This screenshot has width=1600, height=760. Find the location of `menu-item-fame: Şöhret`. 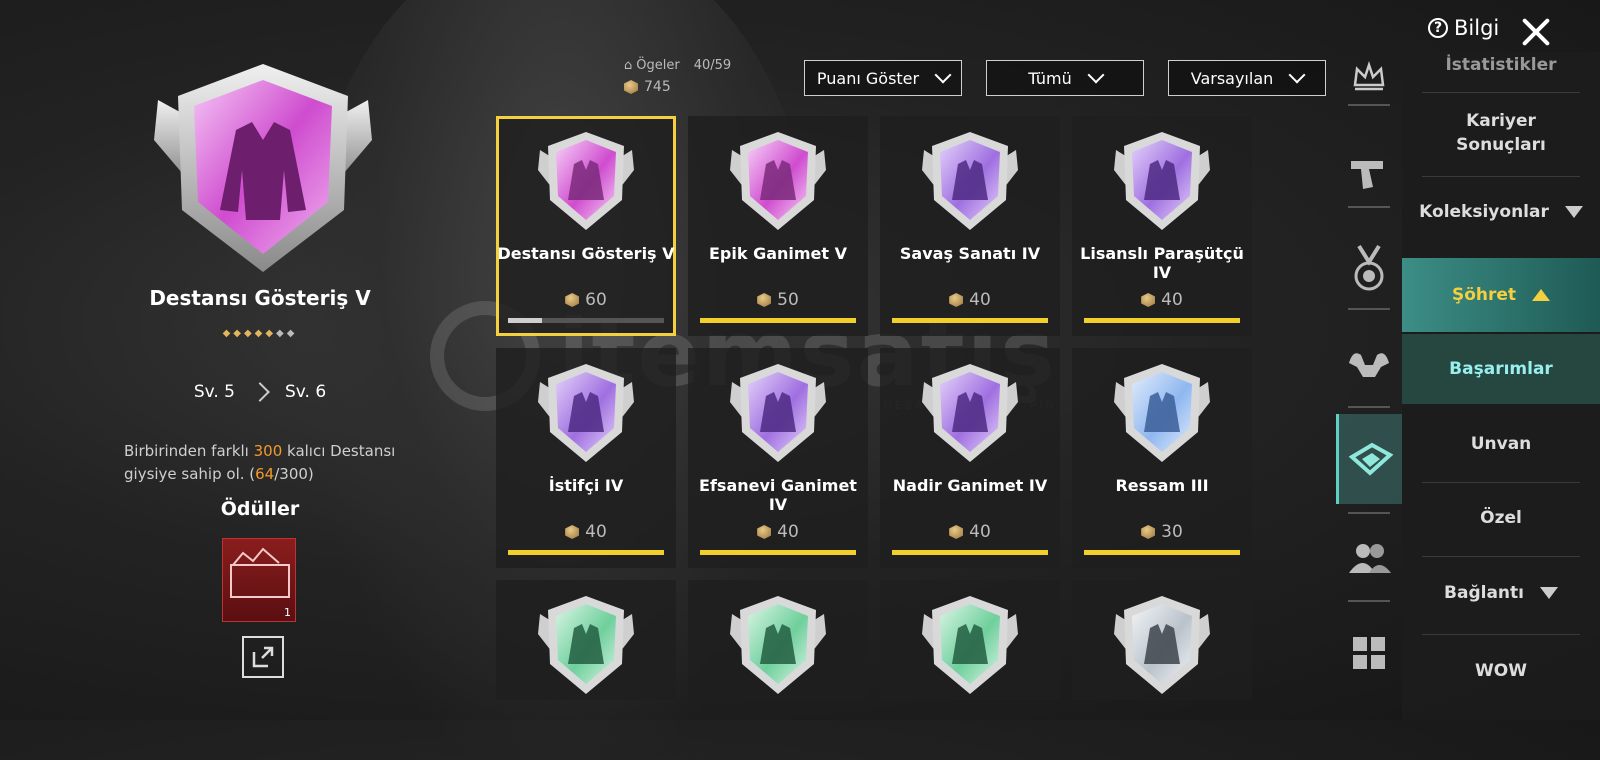

menu-item-fame: Şöhret is located at coordinates (1501, 295).